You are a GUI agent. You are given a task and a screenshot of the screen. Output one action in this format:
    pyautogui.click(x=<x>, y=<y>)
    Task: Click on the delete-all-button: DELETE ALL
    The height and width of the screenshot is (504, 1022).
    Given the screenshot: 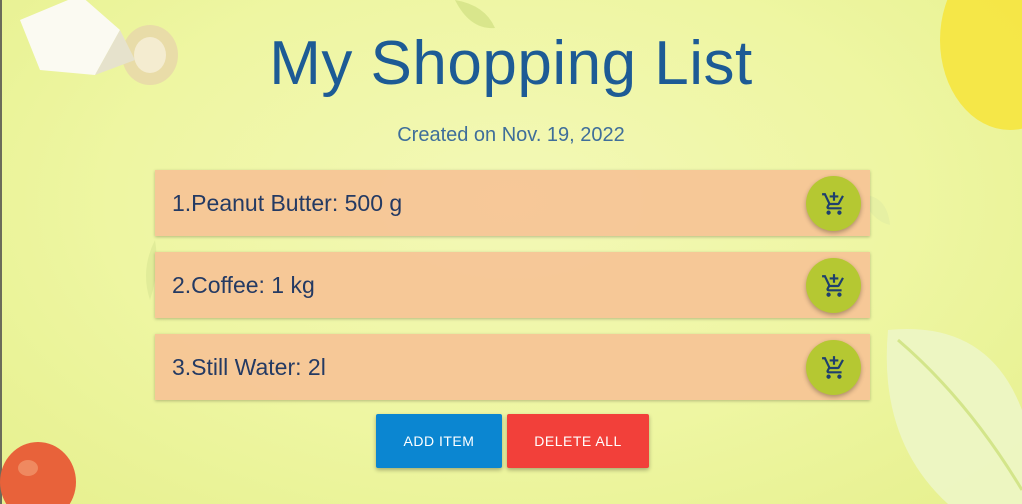 What is the action you would take?
    pyautogui.click(x=578, y=441)
    